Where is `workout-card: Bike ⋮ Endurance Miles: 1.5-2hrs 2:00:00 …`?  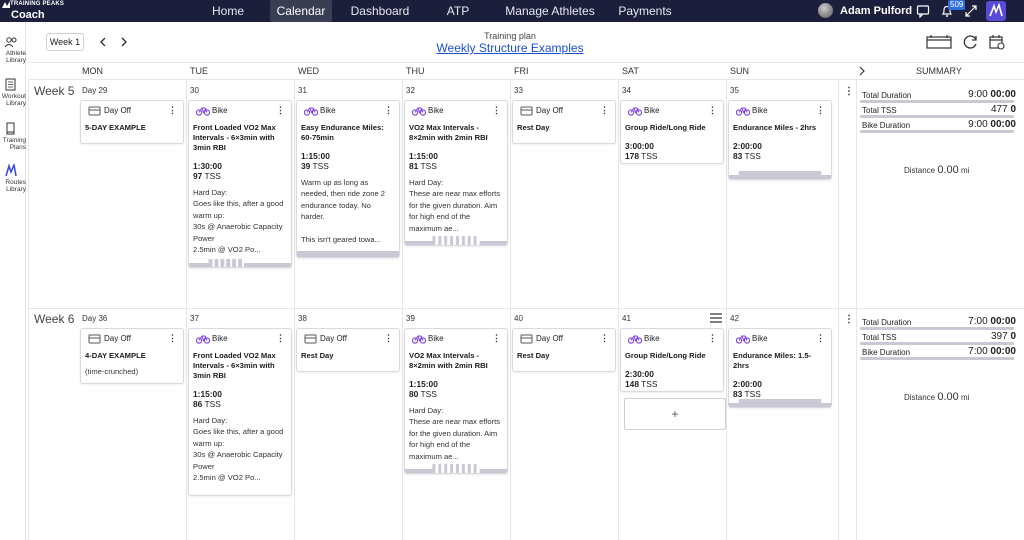
workout-card: Bike ⋮ Endurance Miles: 1.5-2hrs 2:00:00 … is located at coordinates (780, 368).